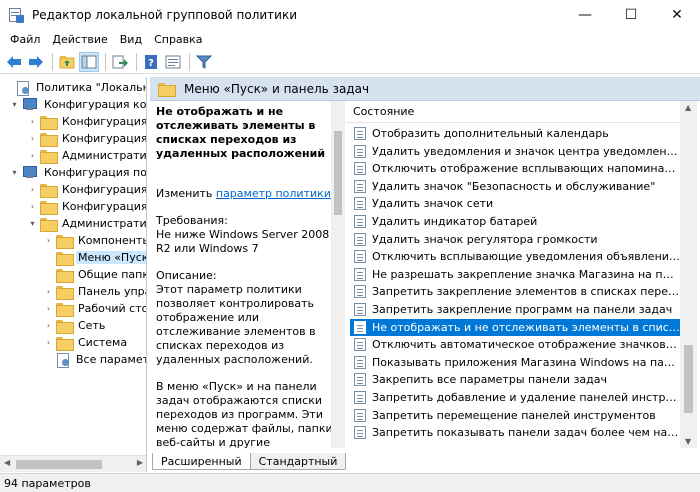  I want to click on tree-item: Меню «Пуск, so click(95, 257).